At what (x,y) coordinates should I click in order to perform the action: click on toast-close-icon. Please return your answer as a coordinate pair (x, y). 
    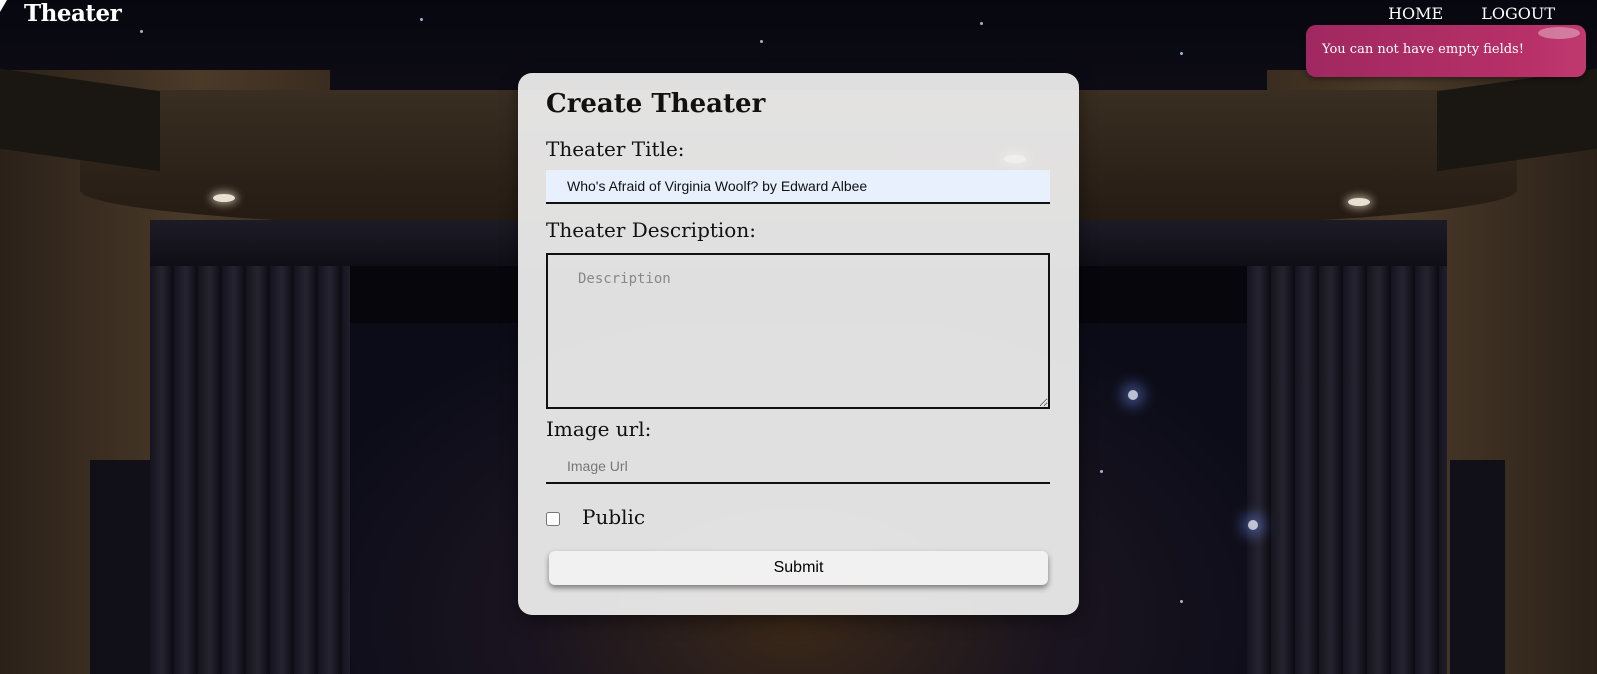
    Looking at the image, I should click on (1559, 33).